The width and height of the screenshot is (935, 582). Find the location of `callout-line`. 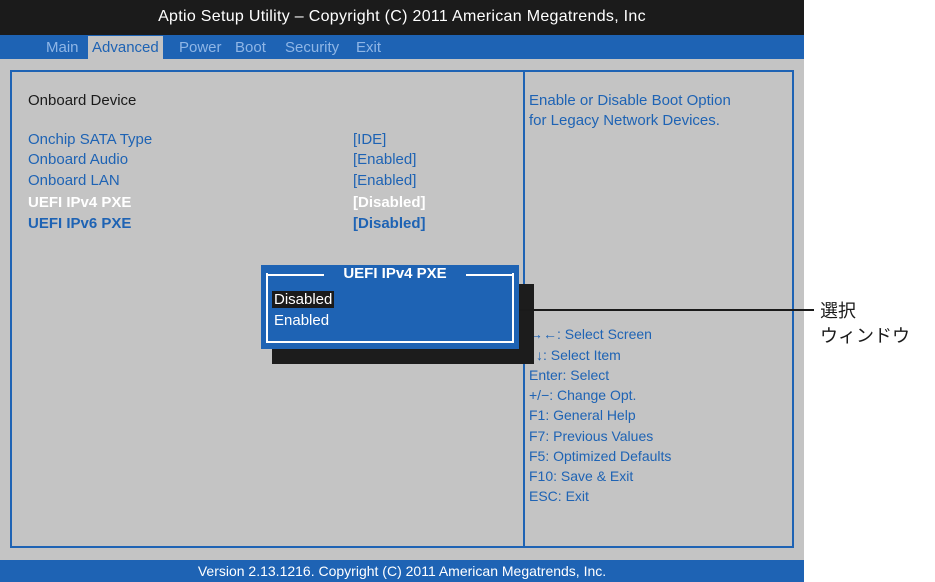

callout-line is located at coordinates (666, 310).